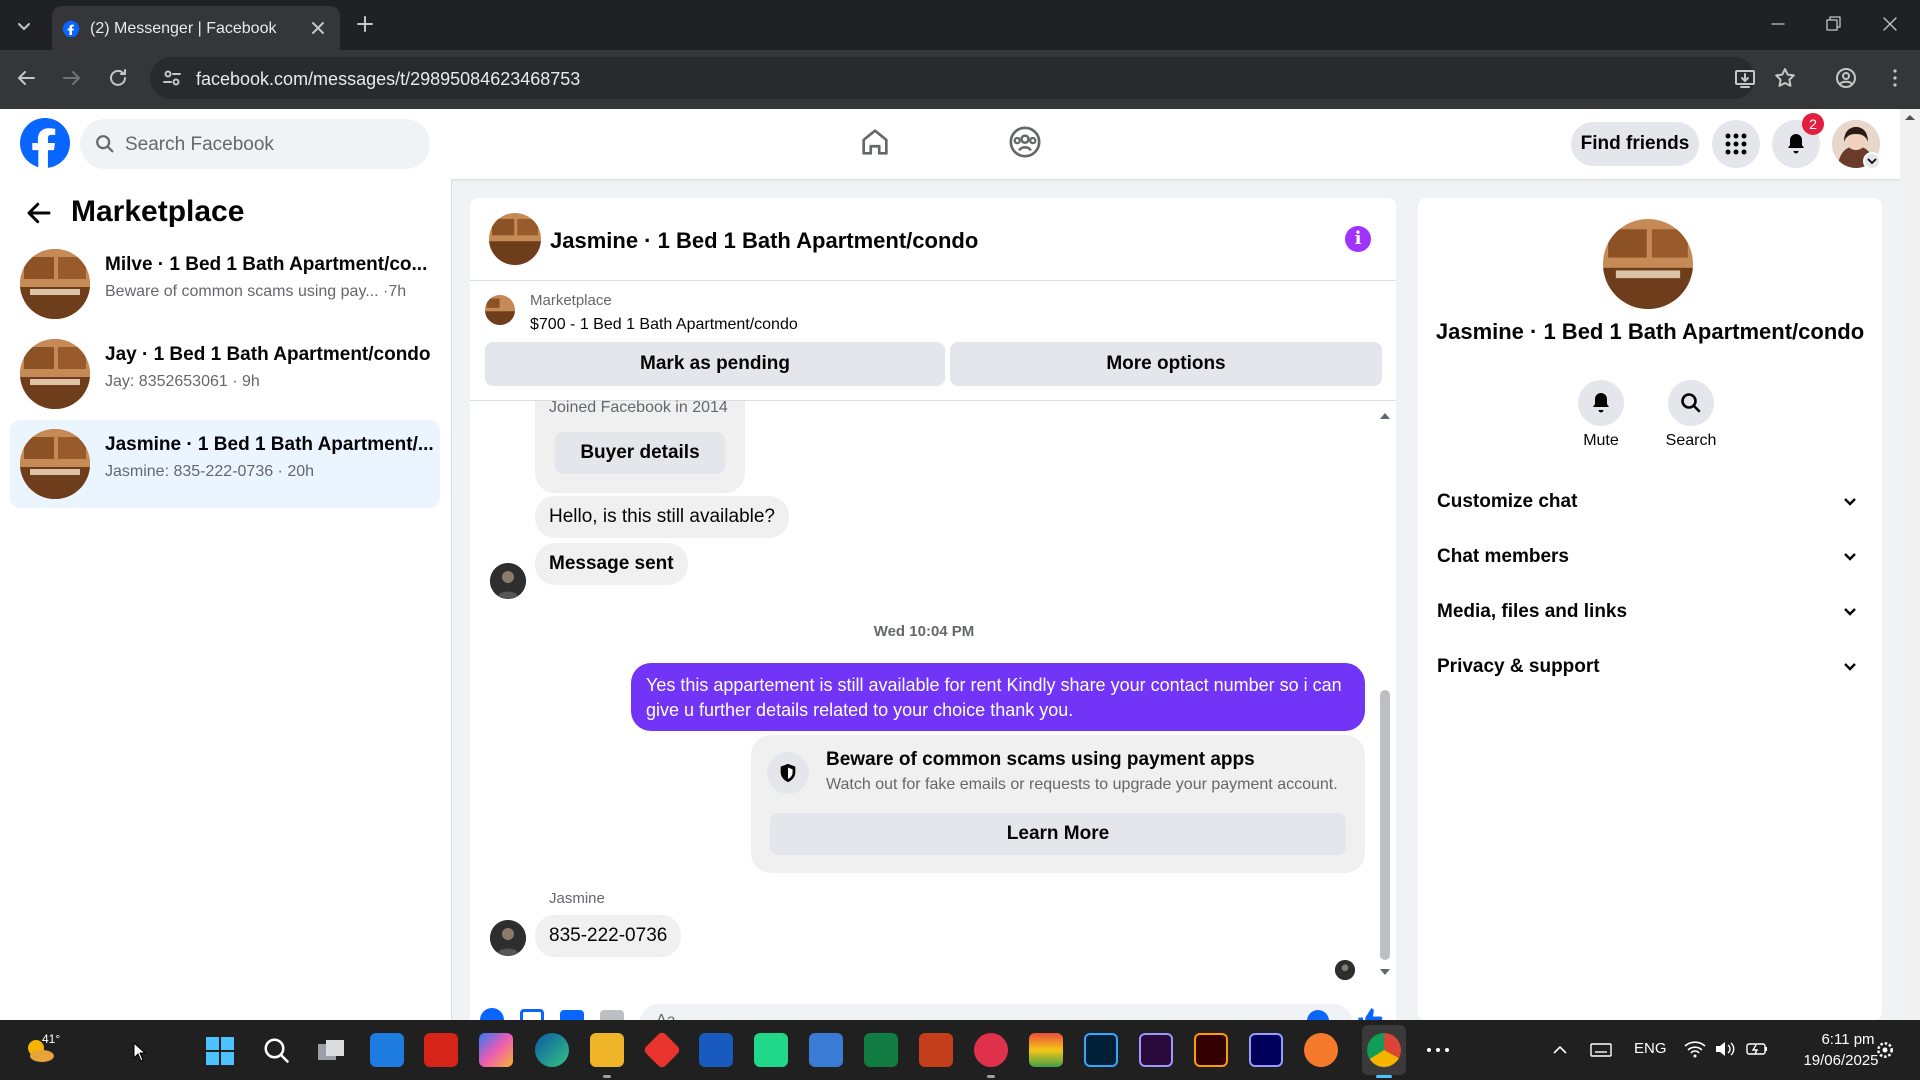 Image resolution: width=1920 pixels, height=1080 pixels. Describe the element at coordinates (1438, 1050) in the screenshot. I see `more-apps-icon` at that location.